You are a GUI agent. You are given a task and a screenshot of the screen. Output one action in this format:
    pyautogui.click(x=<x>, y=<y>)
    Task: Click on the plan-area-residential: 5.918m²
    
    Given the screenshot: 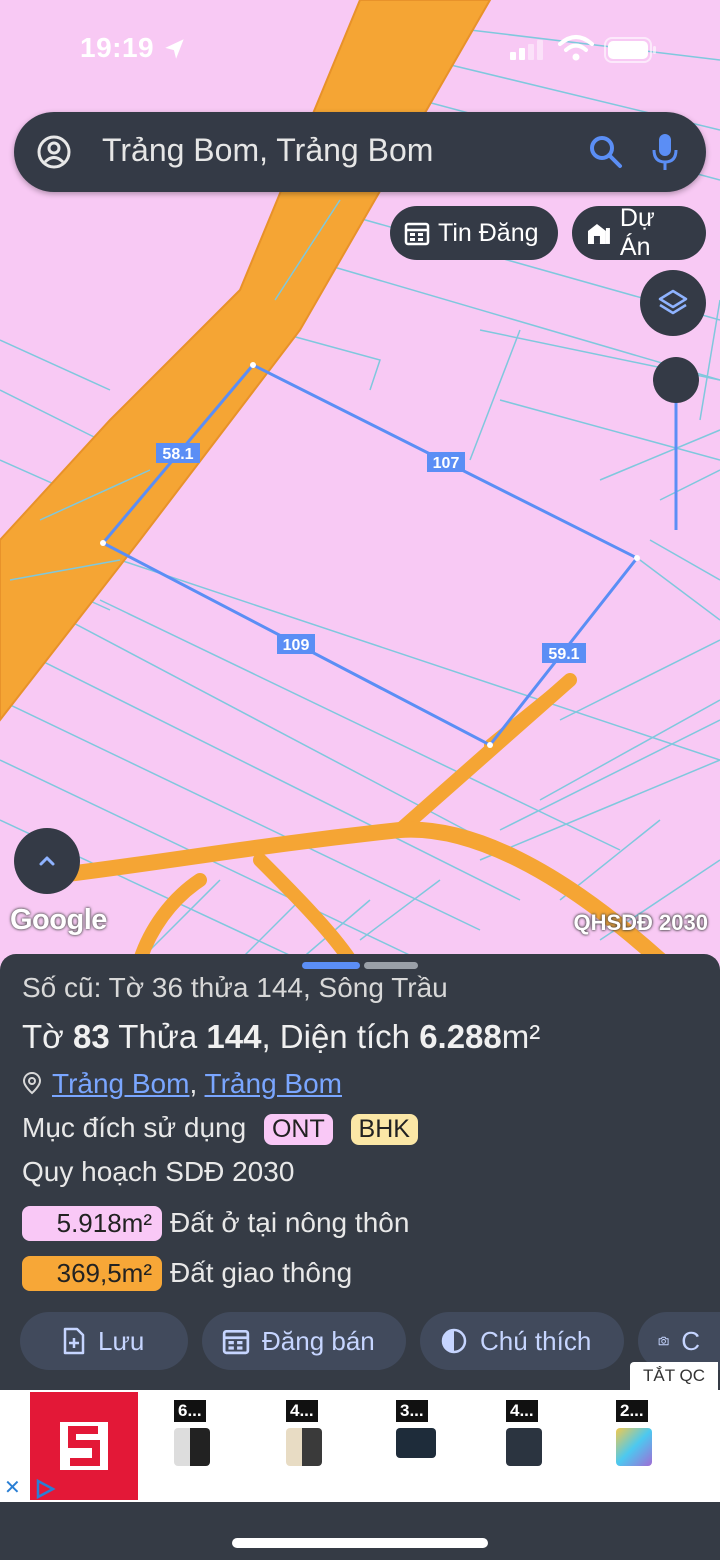 What is the action you would take?
    pyautogui.click(x=92, y=1223)
    